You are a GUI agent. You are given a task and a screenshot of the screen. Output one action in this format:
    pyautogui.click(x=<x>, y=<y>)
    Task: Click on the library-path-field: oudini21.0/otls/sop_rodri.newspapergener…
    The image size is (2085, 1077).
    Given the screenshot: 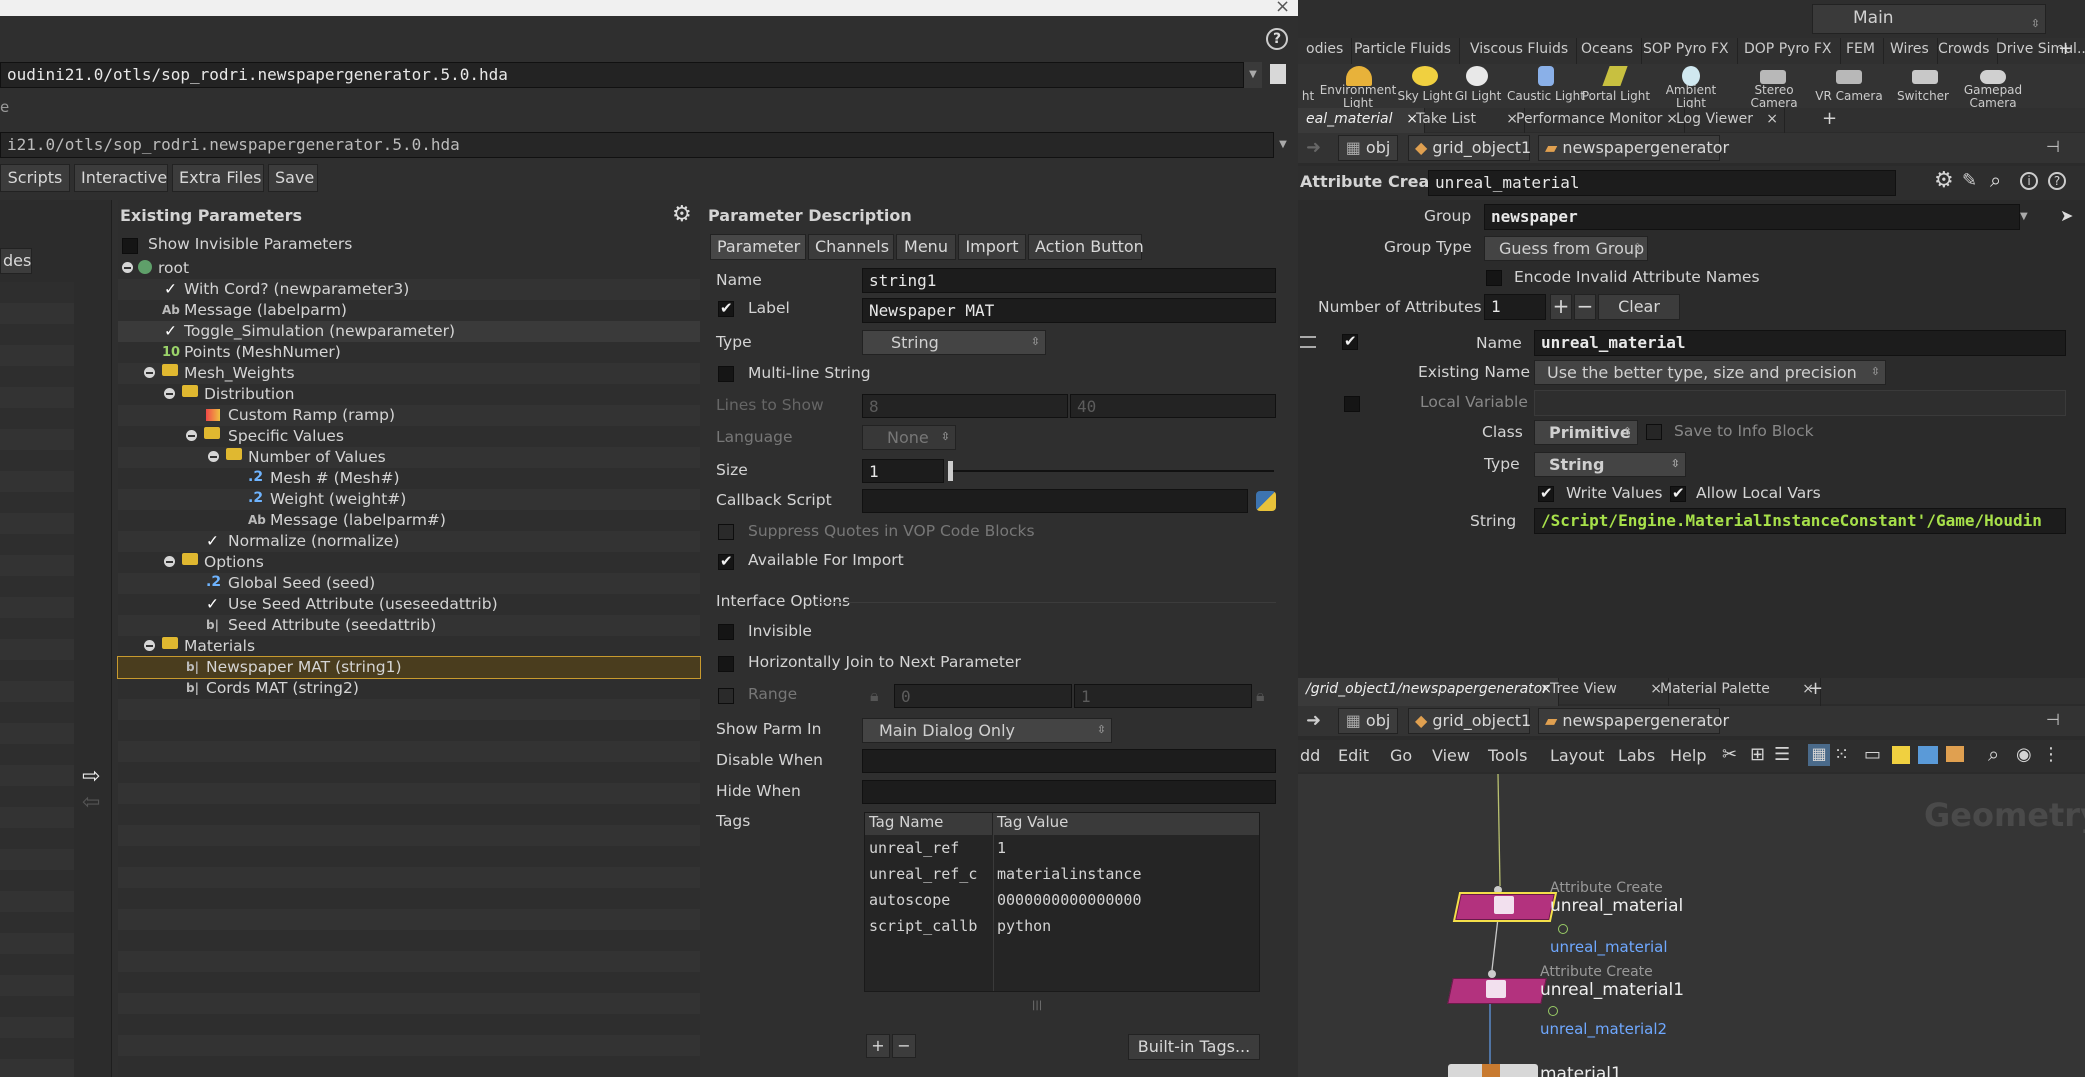 What is the action you would take?
    pyautogui.click(x=622, y=75)
    